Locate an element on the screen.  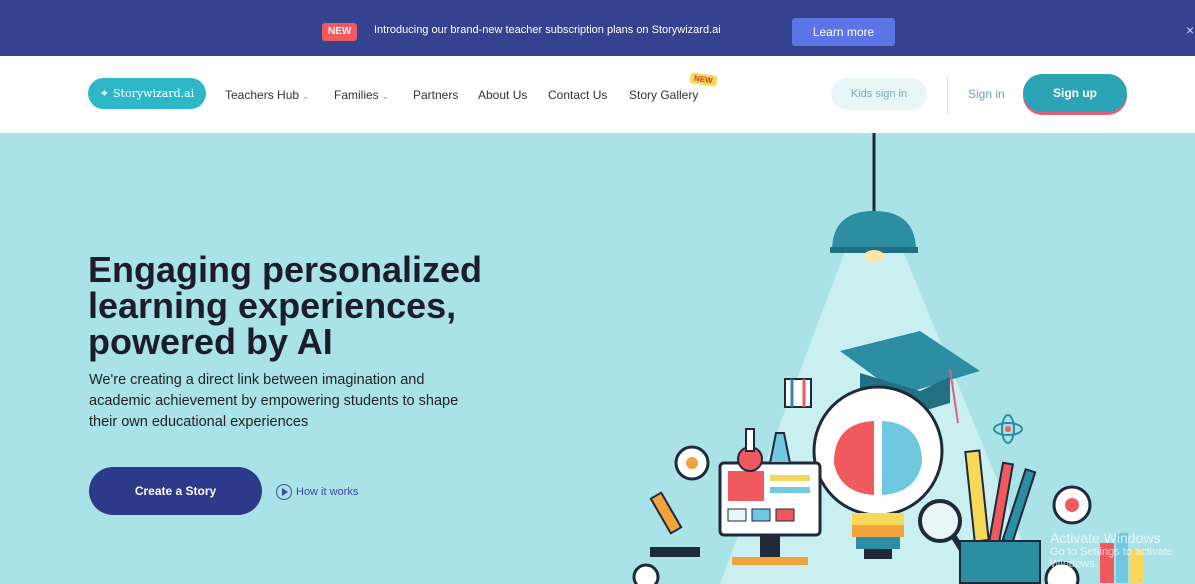
nav-partners: Partners is located at coordinates (435, 95).